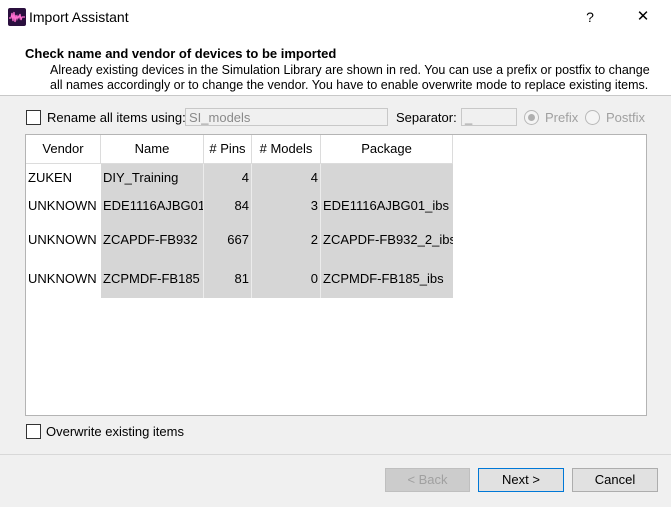 This screenshot has width=671, height=507. I want to click on column-header-package: Package, so click(387, 149).